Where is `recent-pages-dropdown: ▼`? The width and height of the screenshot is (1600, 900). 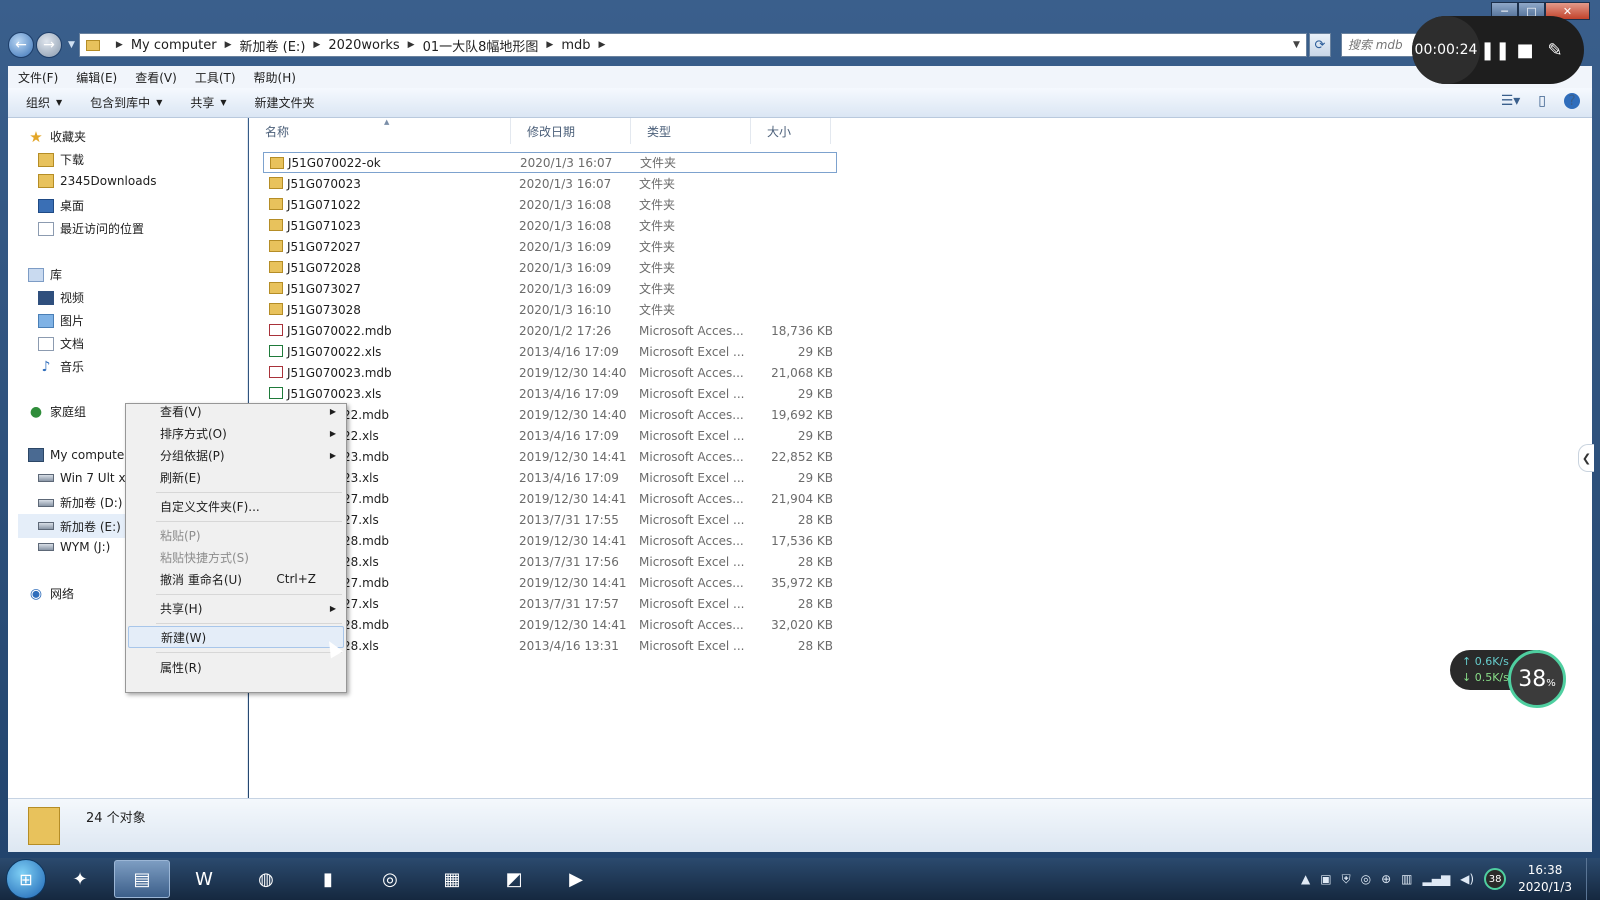
recent-pages-dropdown: ▼ is located at coordinates (71, 45).